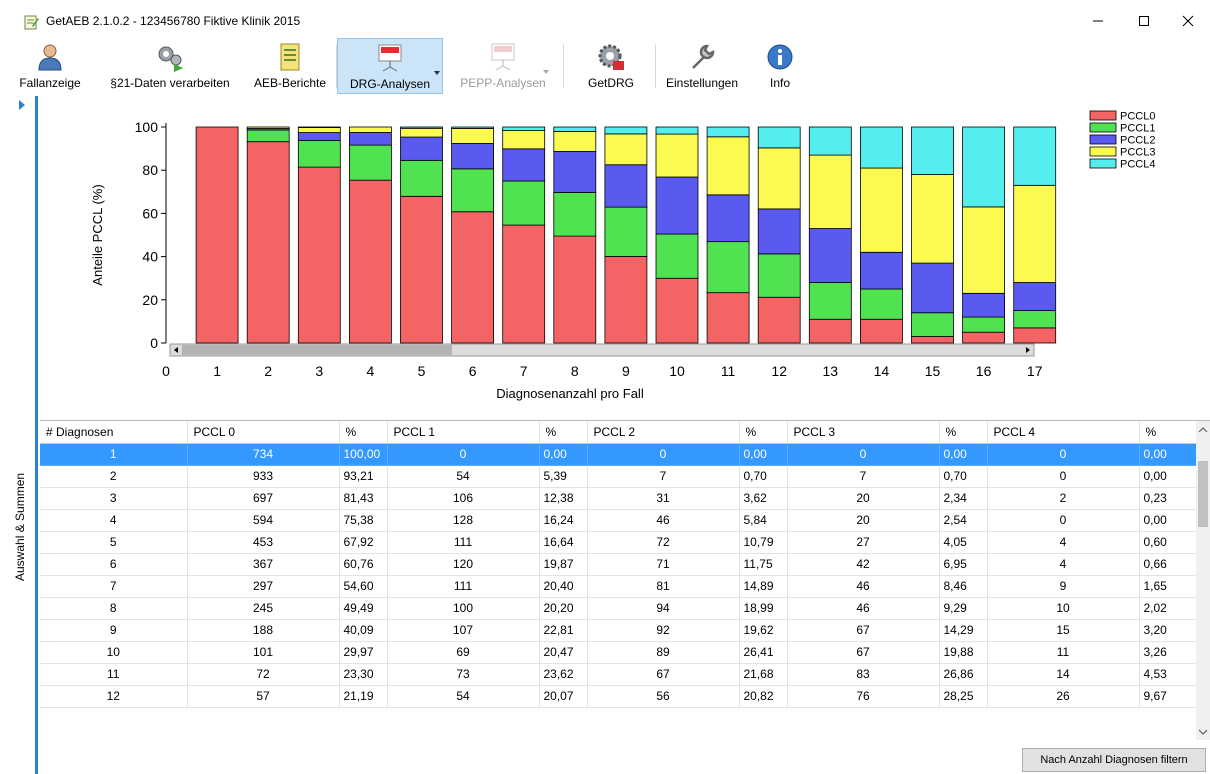 The height and width of the screenshot is (774, 1210). What do you see at coordinates (263, 454) in the screenshot?
I see `table-cell: 734` at bounding box center [263, 454].